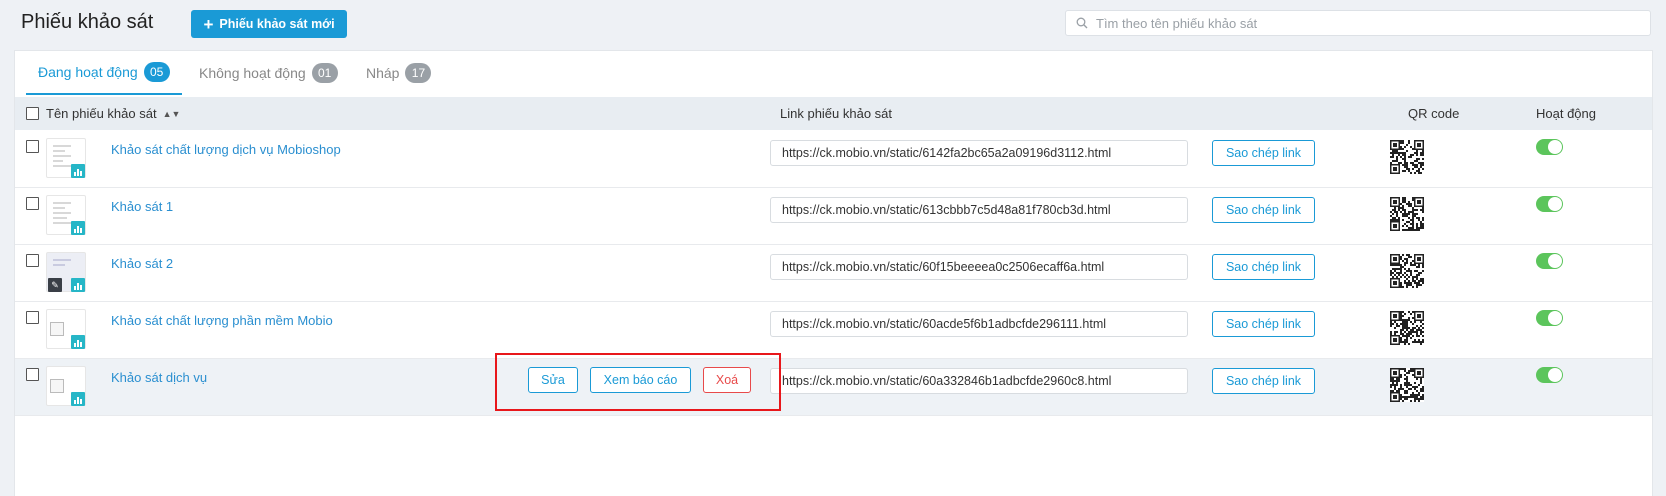 Image resolution: width=1666 pixels, height=496 pixels. I want to click on column-header-qr: QR code, so click(1434, 113).